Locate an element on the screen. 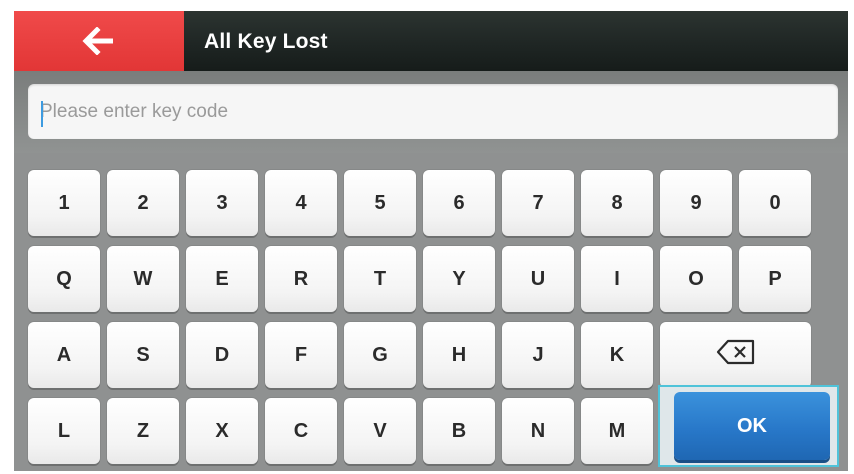 The height and width of the screenshot is (474, 854). key-d: D is located at coordinates (222, 355).